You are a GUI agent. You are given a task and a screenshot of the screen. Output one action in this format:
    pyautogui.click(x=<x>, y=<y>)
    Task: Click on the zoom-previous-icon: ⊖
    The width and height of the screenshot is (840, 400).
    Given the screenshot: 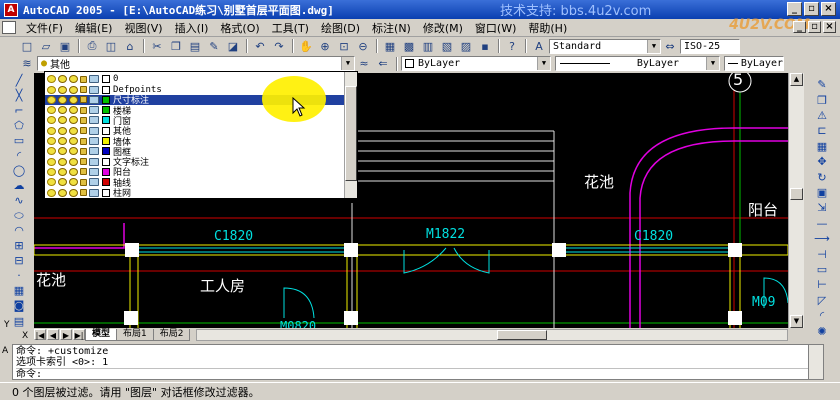 What is the action you would take?
    pyautogui.click(x=363, y=46)
    